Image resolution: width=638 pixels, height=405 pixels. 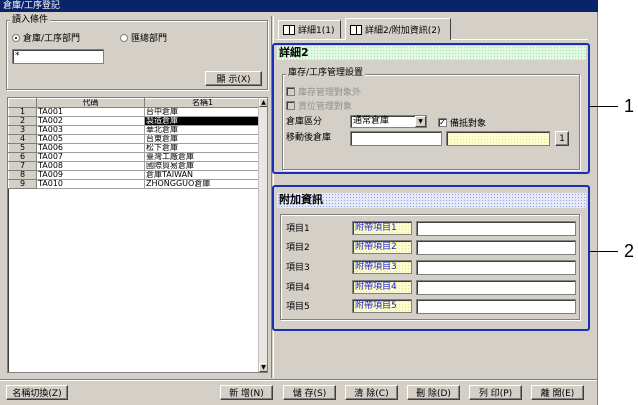 I want to click on corner-header, so click(x=22, y=103).